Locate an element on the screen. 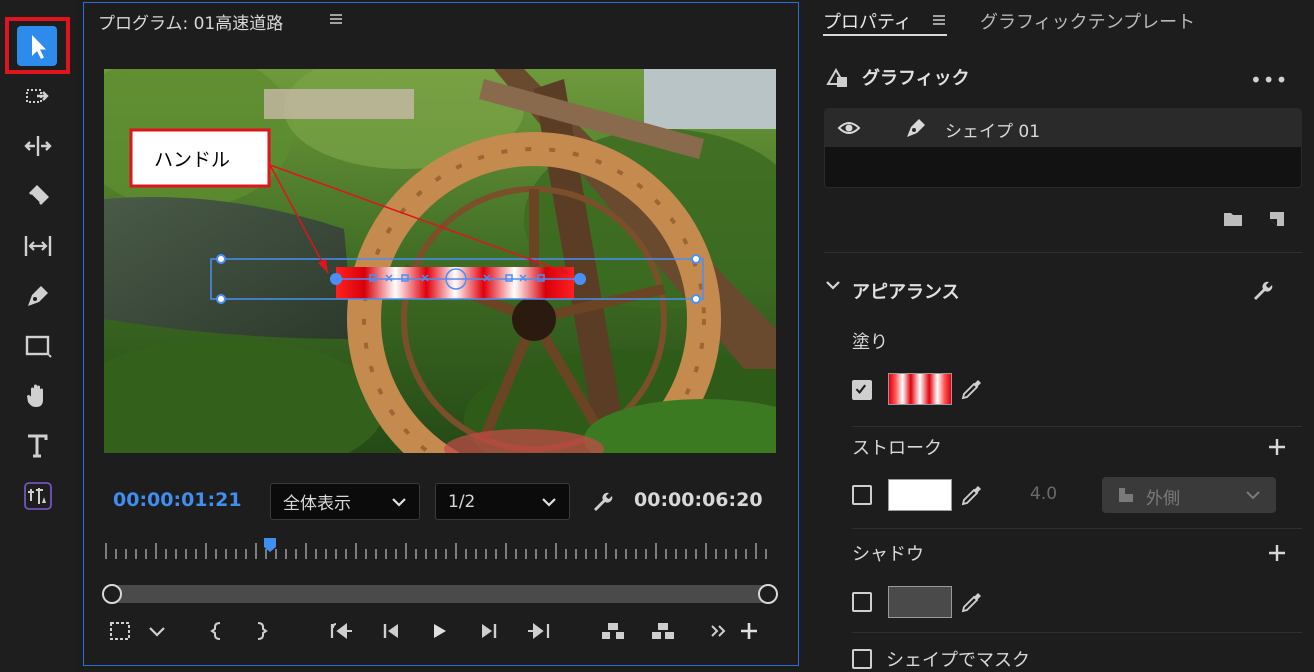 The image size is (1314, 672). lift-button is located at coordinates (613, 631).